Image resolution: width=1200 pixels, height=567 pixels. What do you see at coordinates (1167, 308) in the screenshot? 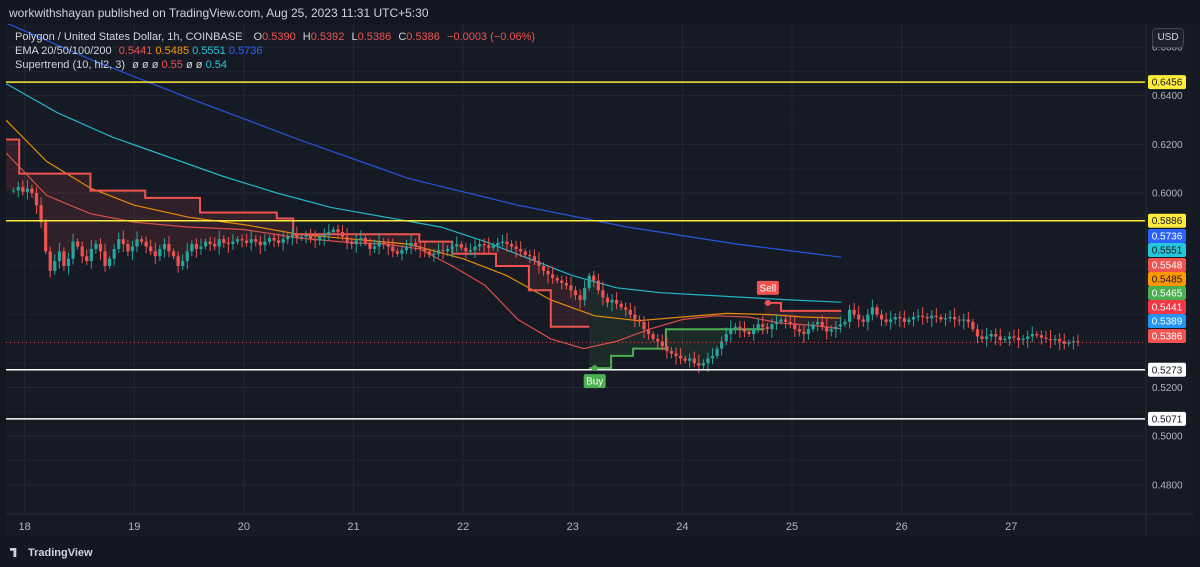
I see `price-badge-label: 0.5441` at bounding box center [1167, 308].